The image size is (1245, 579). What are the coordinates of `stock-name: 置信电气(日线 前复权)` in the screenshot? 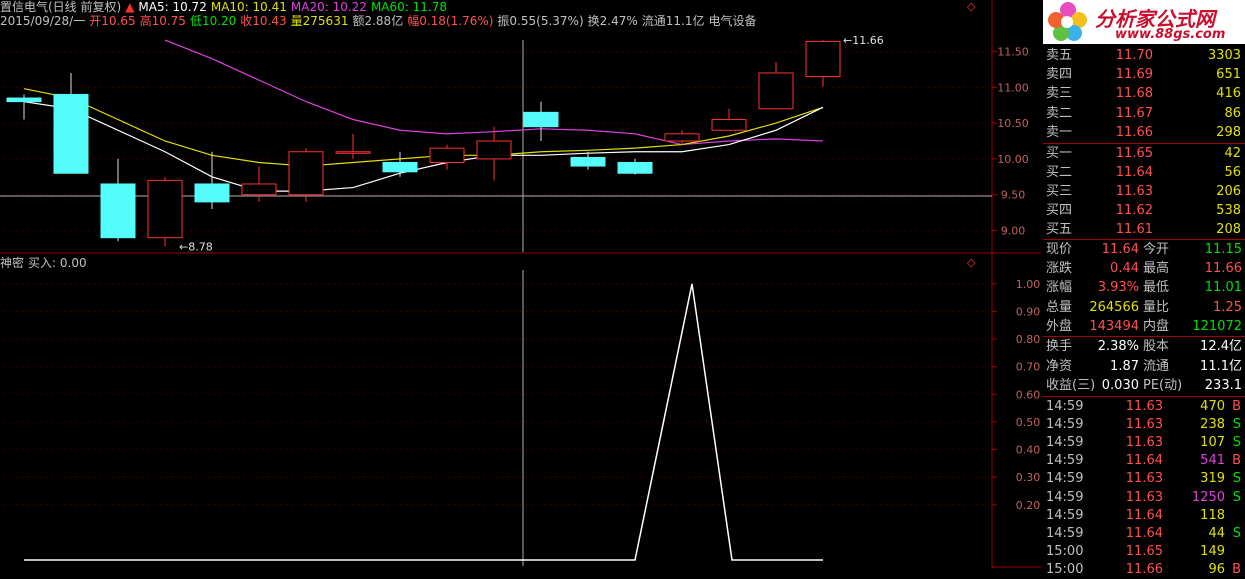 It's located at (61, 7).